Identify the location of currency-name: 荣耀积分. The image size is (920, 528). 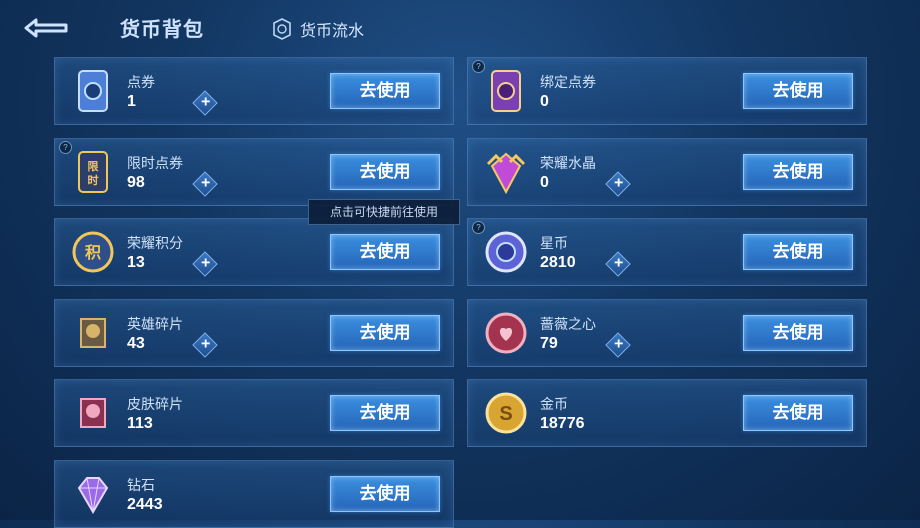
(155, 243).